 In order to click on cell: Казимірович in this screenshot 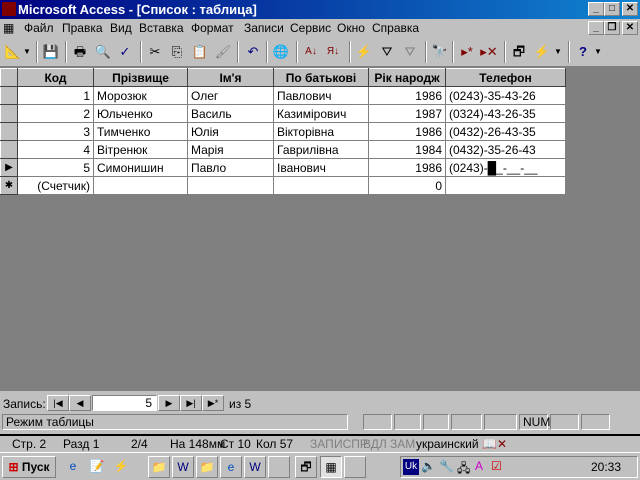, I will do `click(321, 113)`.